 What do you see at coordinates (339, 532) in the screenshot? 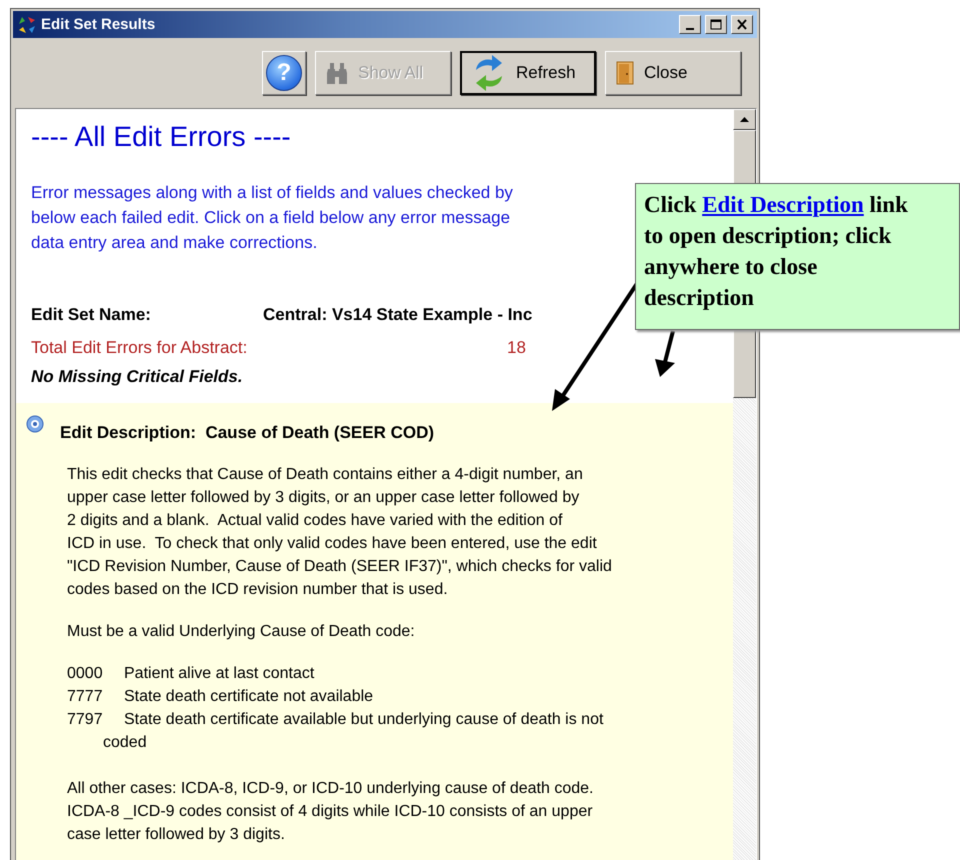
I see `description-text: This edit checks that Cause of Death contains either a 4-digit number, an upper case letter followed by 3 digits, or an upper case letter followed by 2 digits and a blank. Actual valid codes have varied with the edition of ICD in use. To check that only valid codes have been entered, use the edit "ICD Revision Number, Cause of Death (SEER IF37)", which checks for valid codes based on the ICD revision number that is used.` at bounding box center [339, 532].